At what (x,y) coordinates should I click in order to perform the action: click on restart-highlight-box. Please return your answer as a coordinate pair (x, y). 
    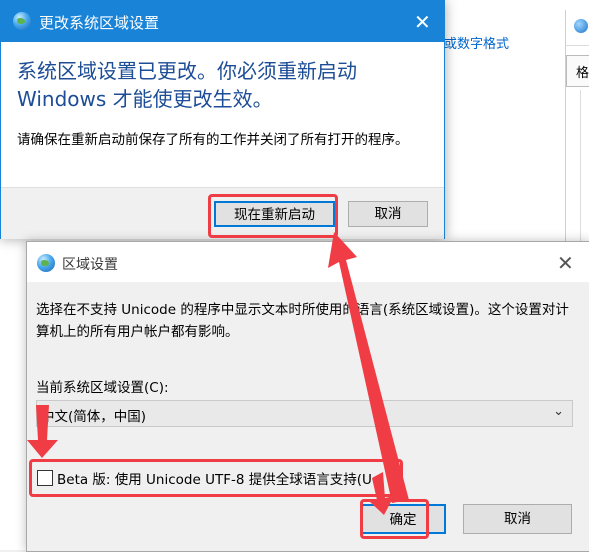
    Looking at the image, I should click on (273, 216).